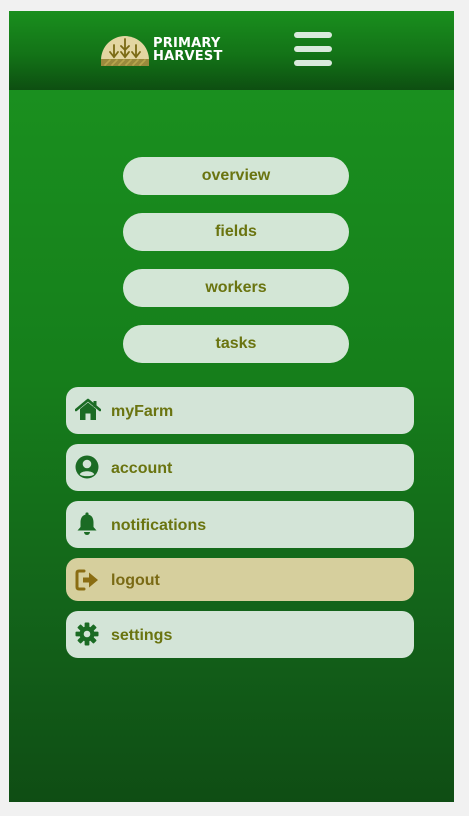 The width and height of the screenshot is (469, 816). Describe the element at coordinates (87, 523) in the screenshot. I see `bell-icon` at that location.